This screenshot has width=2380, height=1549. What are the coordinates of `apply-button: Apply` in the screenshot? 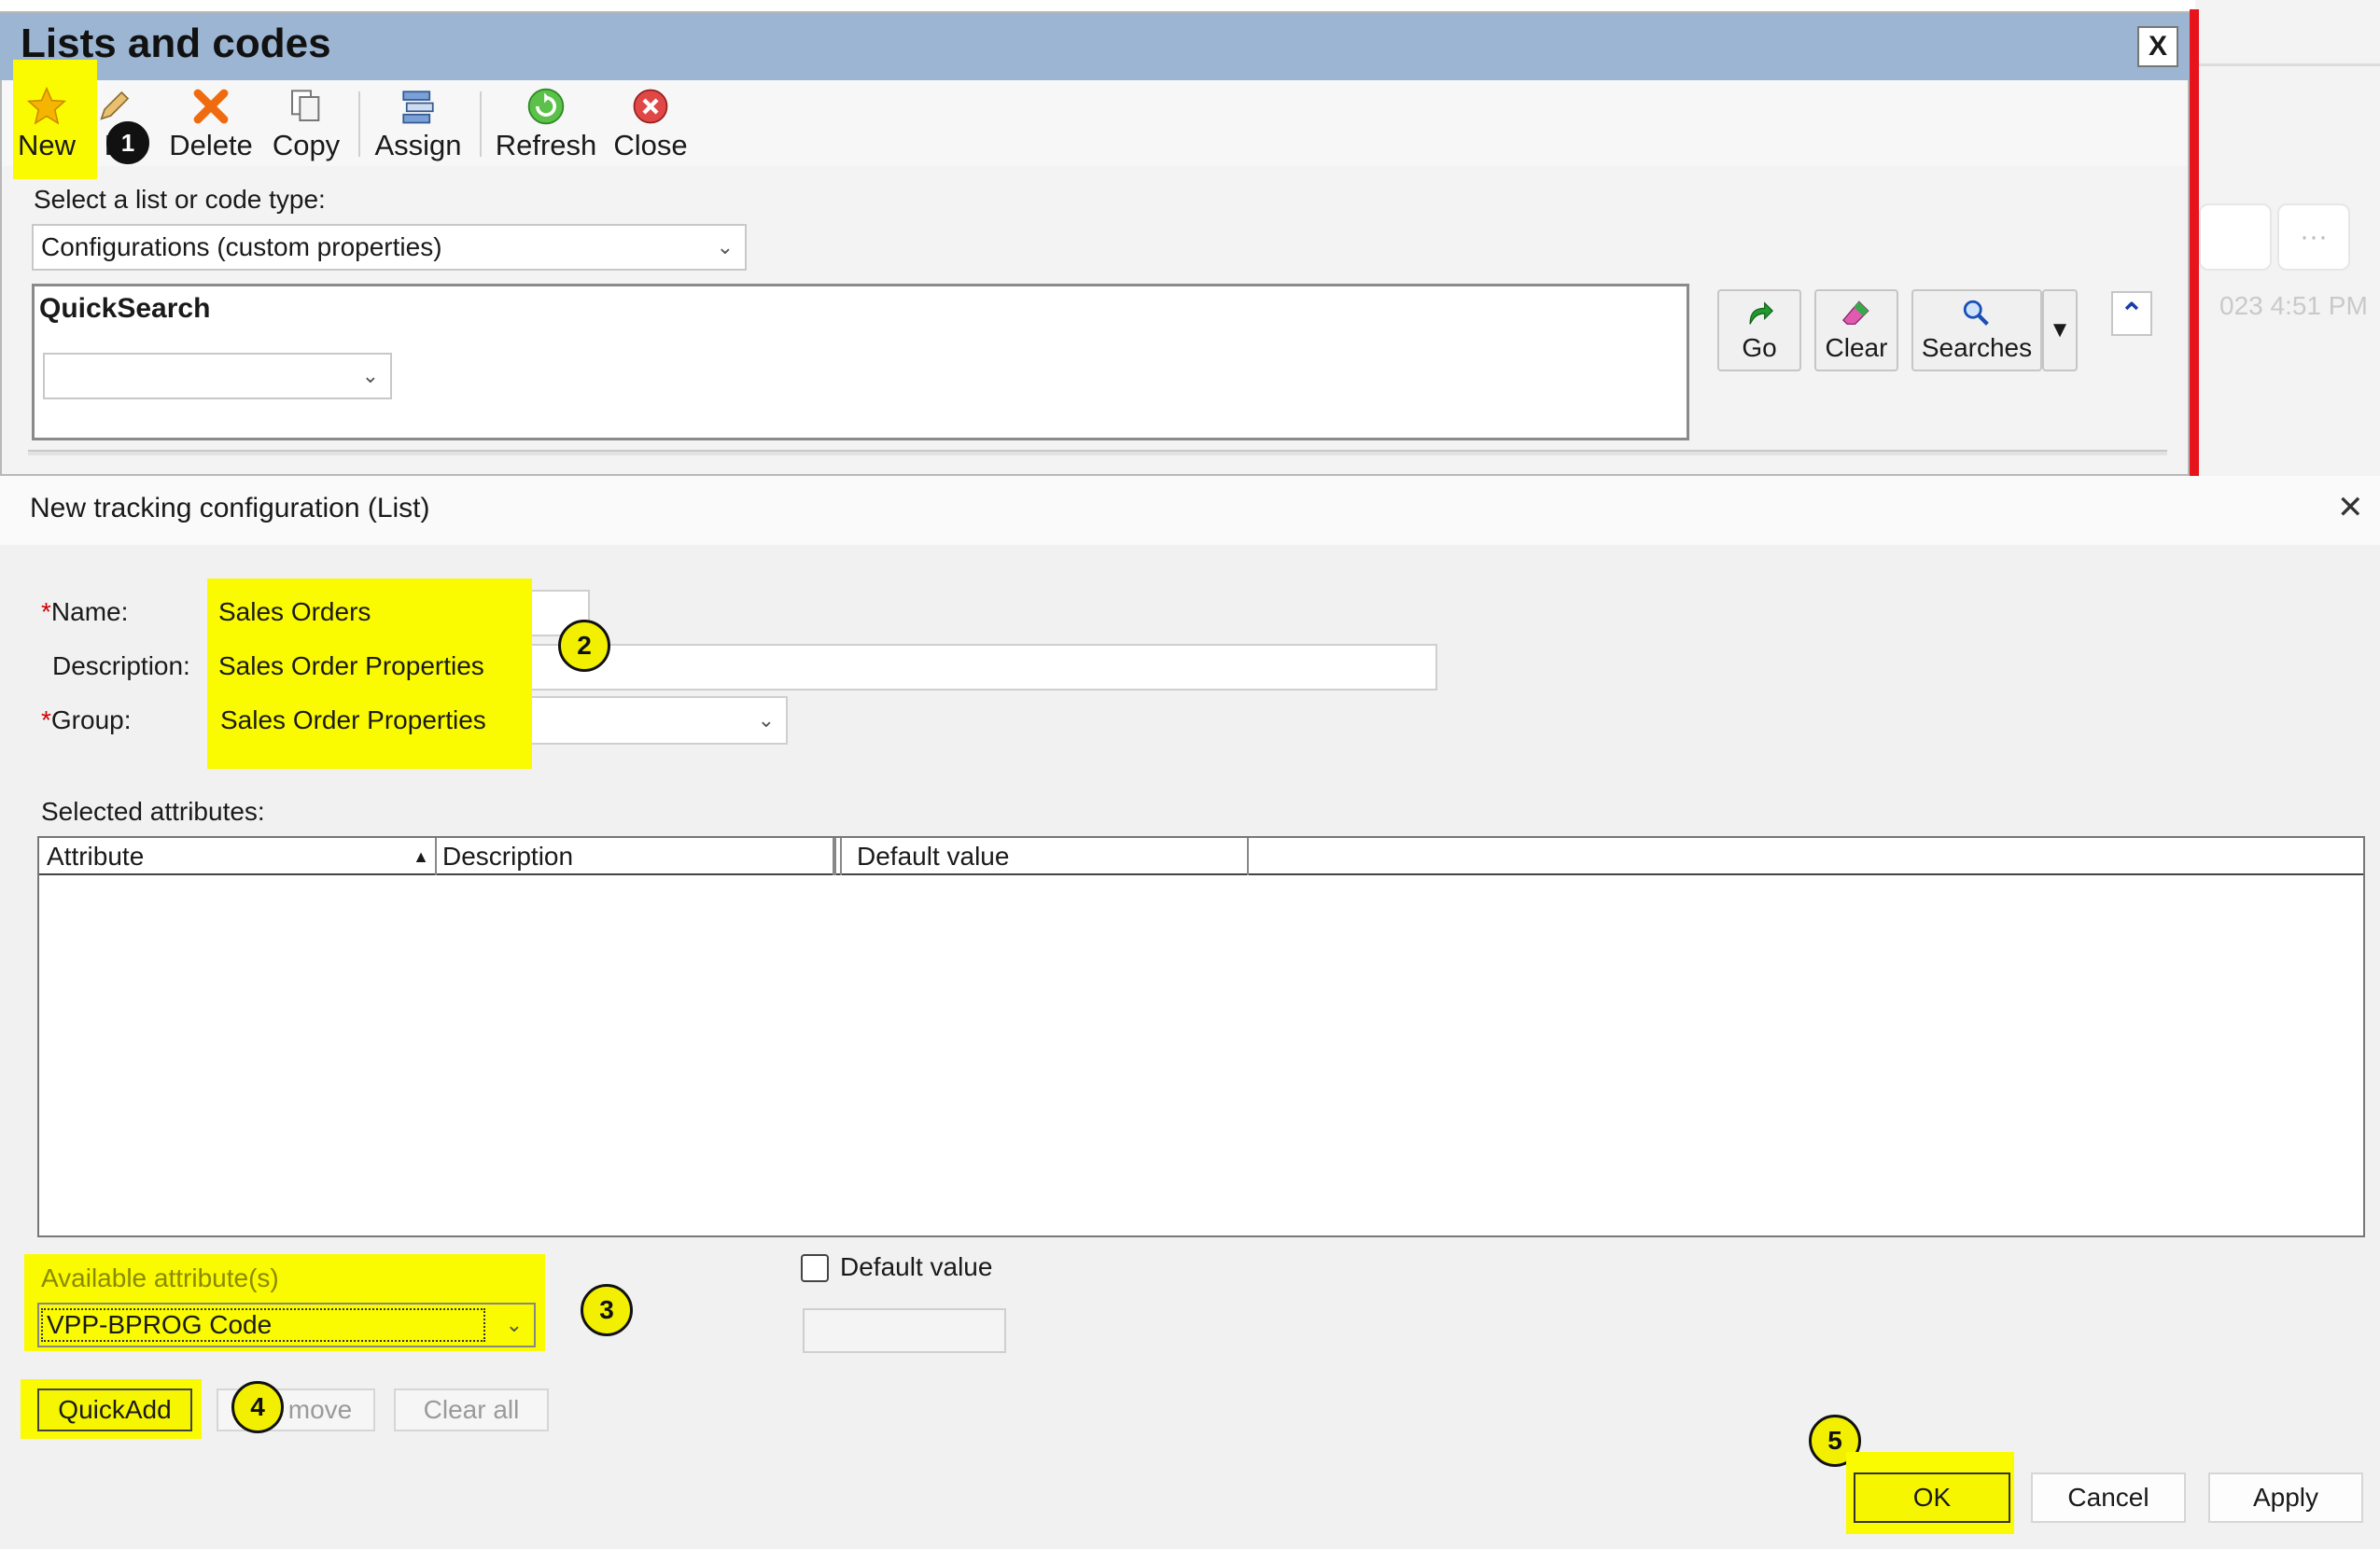 It's located at (2285, 1497).